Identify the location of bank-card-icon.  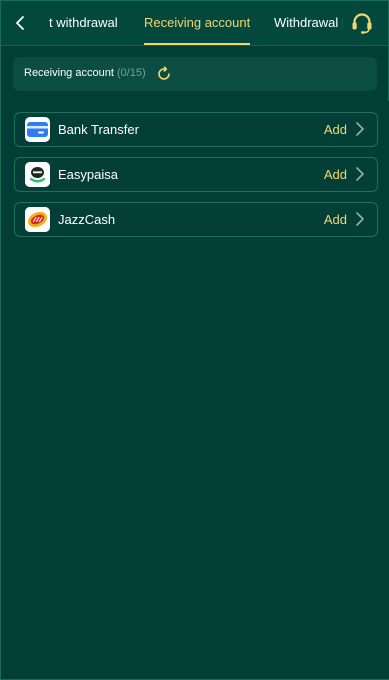
(37, 129).